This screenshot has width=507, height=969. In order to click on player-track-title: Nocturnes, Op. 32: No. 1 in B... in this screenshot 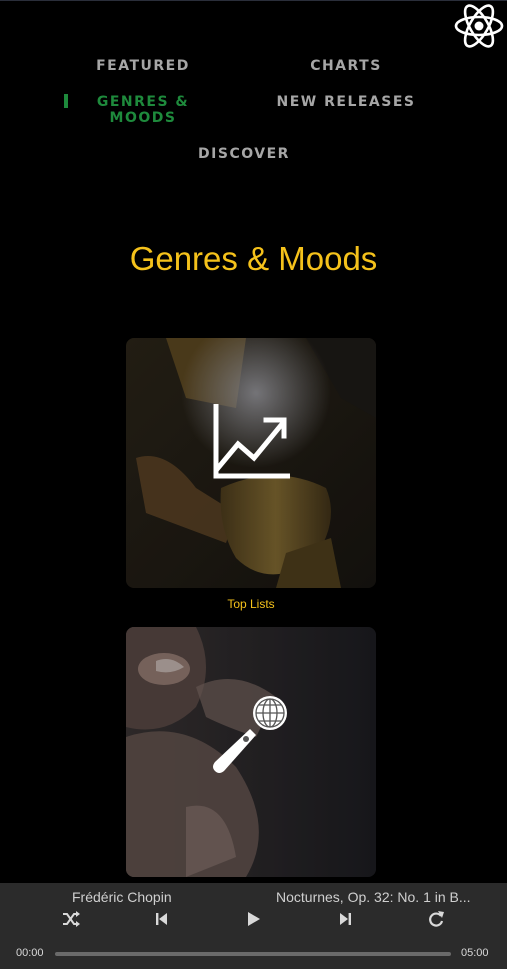, I will do `click(373, 897)`.